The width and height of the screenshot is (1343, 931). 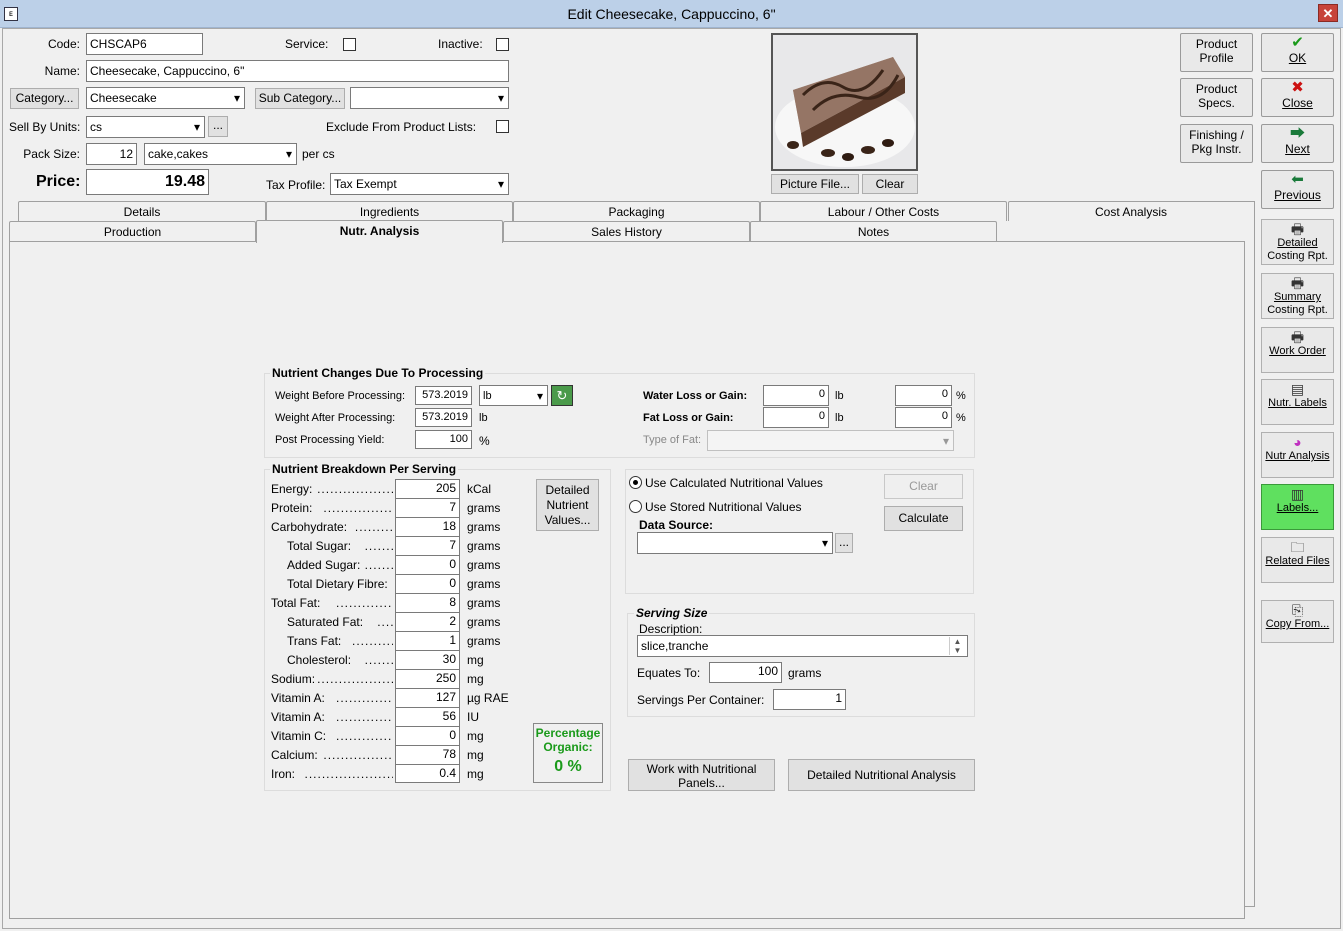 I want to click on tab-production: Production, so click(x=132, y=231).